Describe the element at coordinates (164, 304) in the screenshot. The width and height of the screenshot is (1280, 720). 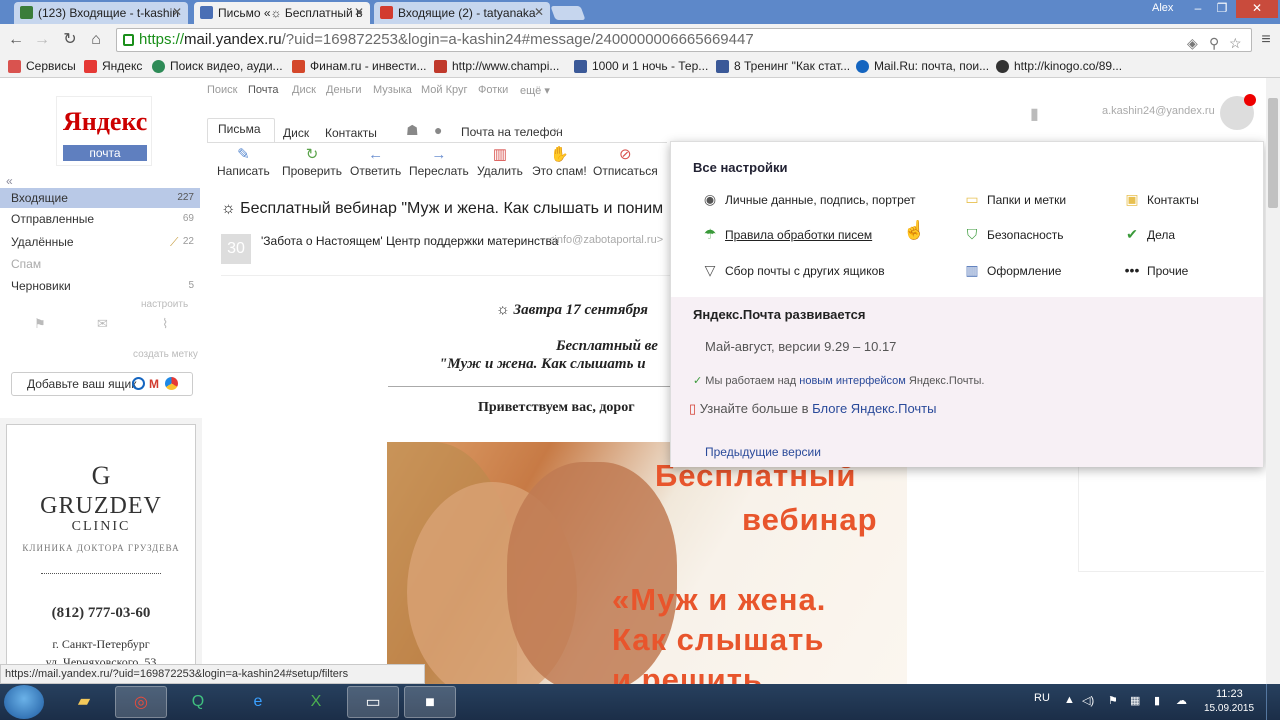
I see `folder-setup-link: настроить` at that location.